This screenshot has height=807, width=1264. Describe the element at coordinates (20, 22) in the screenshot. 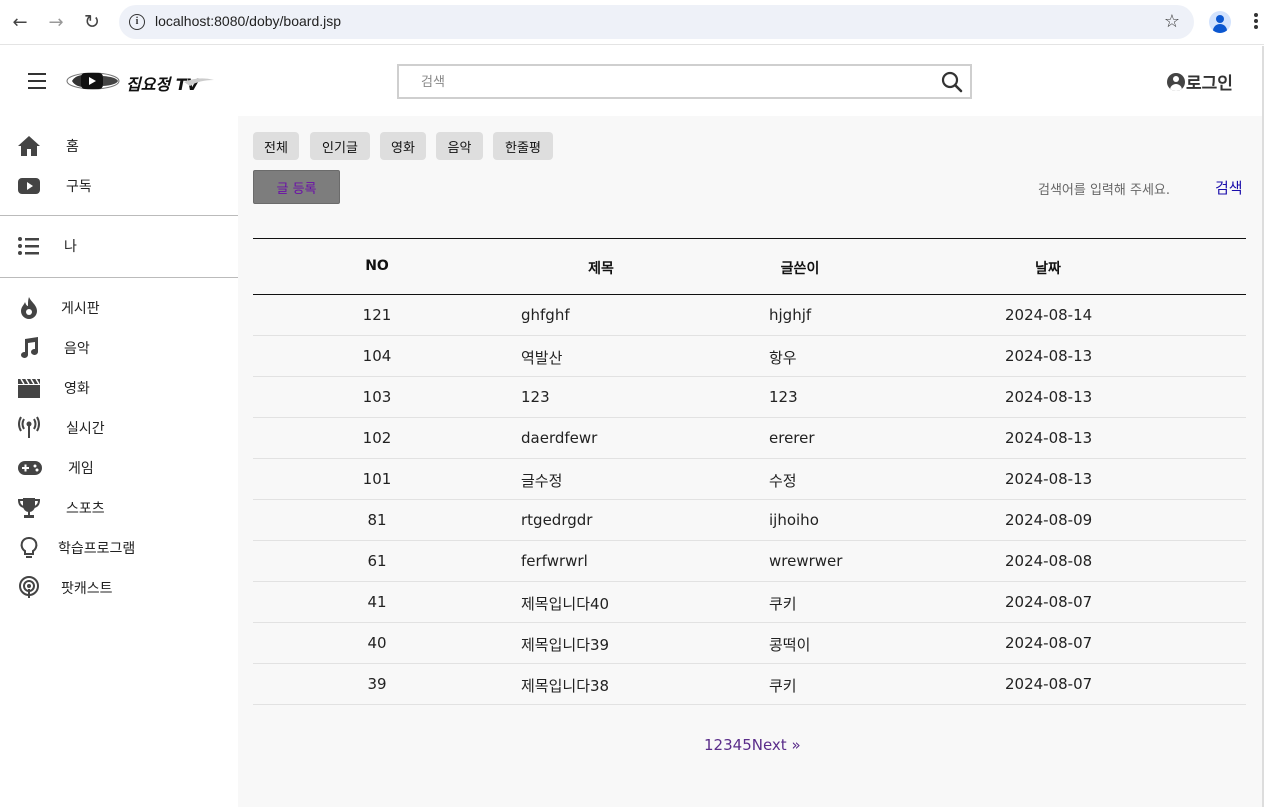

I see `back-icon: ←` at that location.